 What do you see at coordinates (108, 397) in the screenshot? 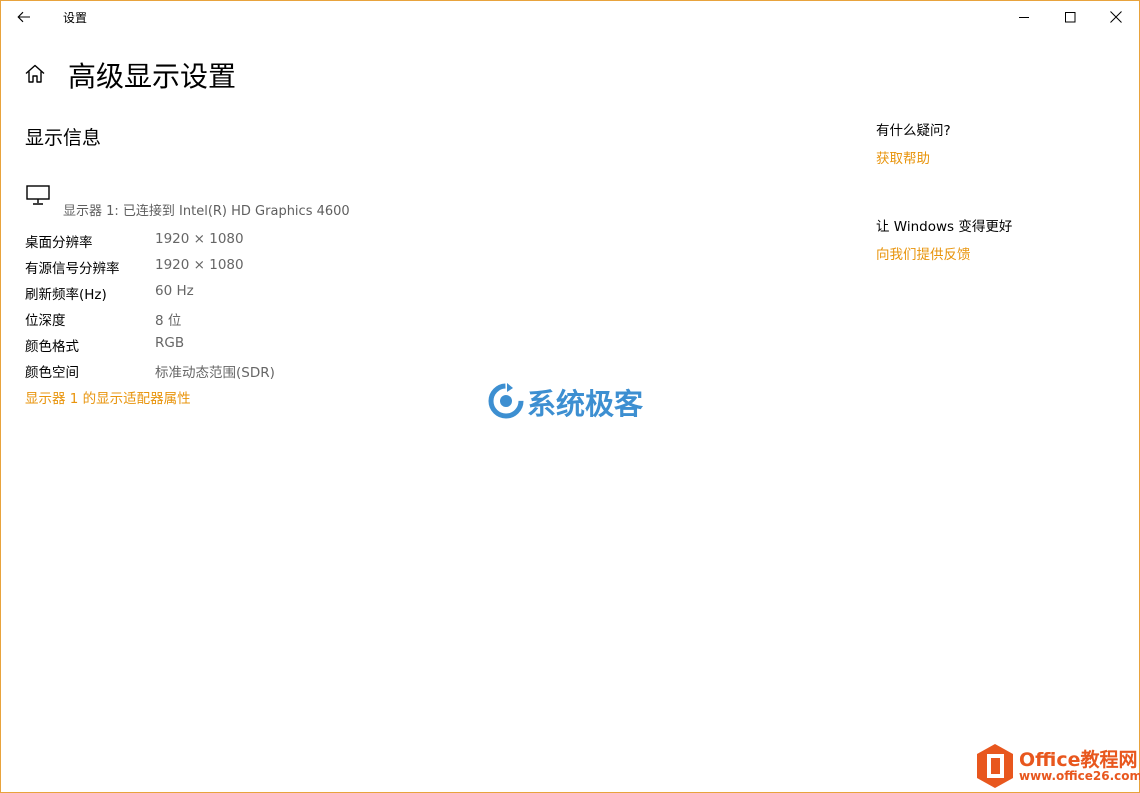
I see `display-adapter-properties-link: 显示器 1 的显示适配器属性` at bounding box center [108, 397].